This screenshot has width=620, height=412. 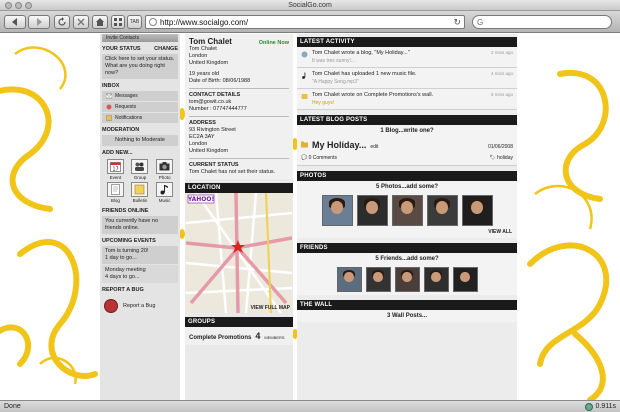 What do you see at coordinates (304, 75) in the screenshot?
I see `music-activity-icon` at bounding box center [304, 75].